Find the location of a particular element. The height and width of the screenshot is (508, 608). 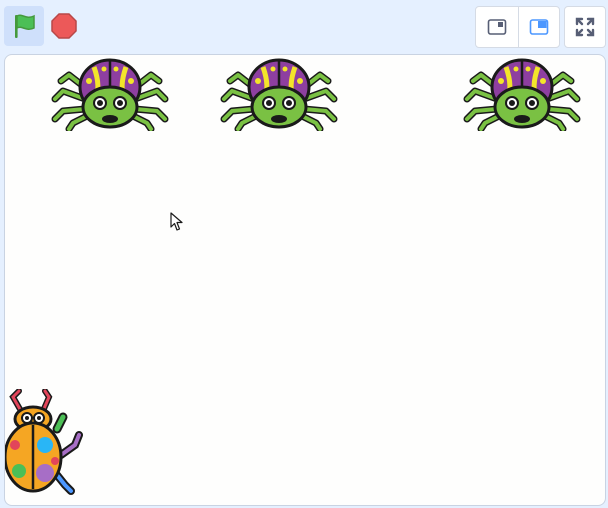

stop-sign-icon is located at coordinates (64, 26).